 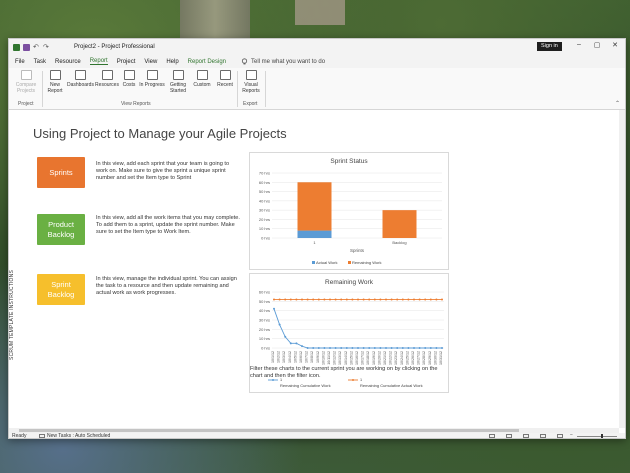 What do you see at coordinates (435, 358) in the screenshot?
I see `x-tick-label: 10/30/12` at bounding box center [435, 358].